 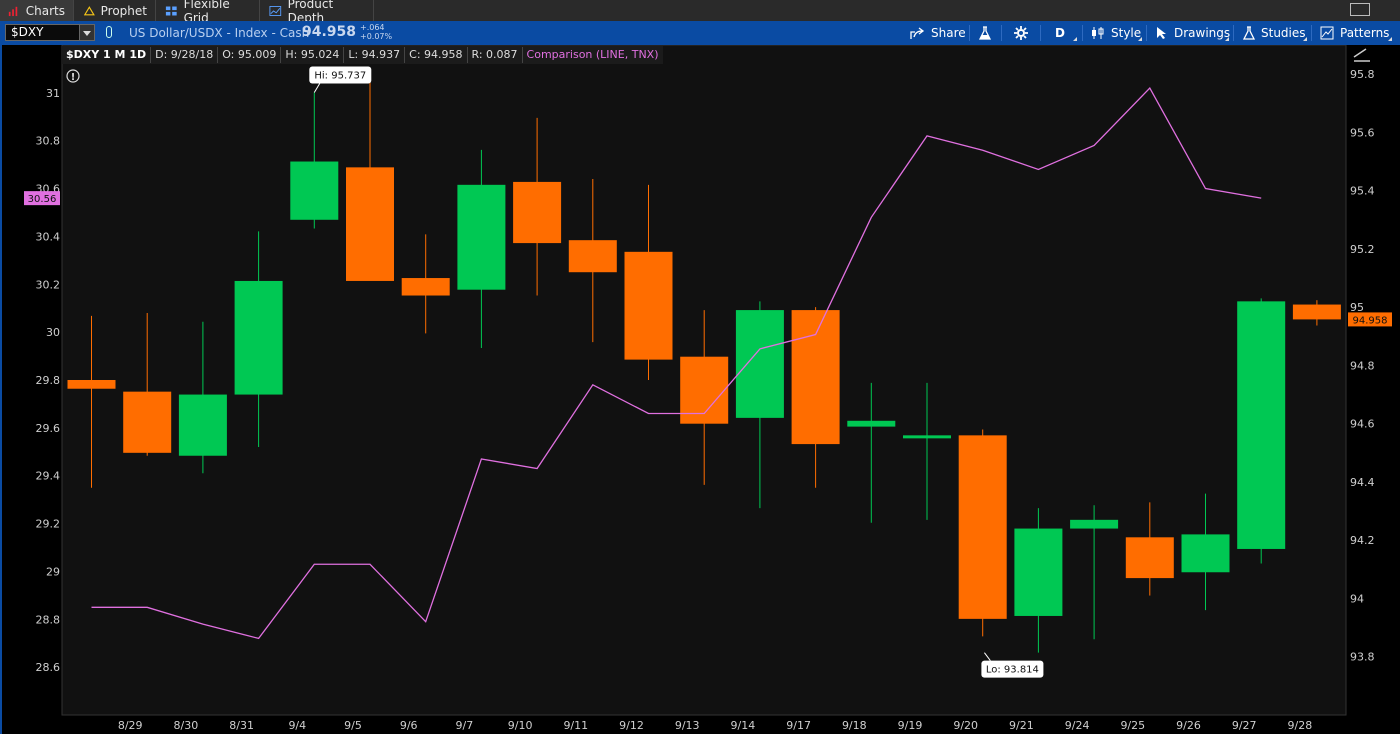 I want to click on last-price-label: 94.958, so click(x=1370, y=320).